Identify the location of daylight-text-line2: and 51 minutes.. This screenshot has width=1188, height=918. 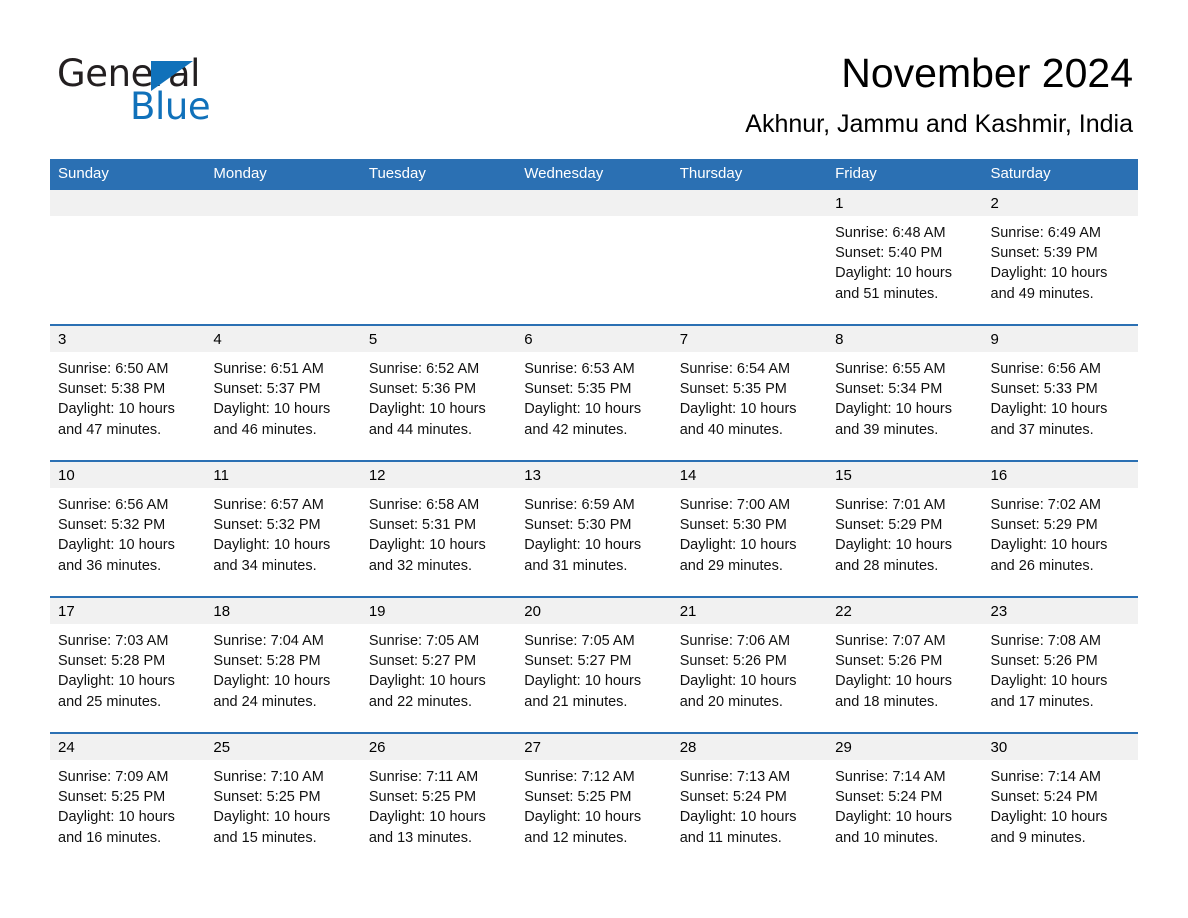
(887, 293).